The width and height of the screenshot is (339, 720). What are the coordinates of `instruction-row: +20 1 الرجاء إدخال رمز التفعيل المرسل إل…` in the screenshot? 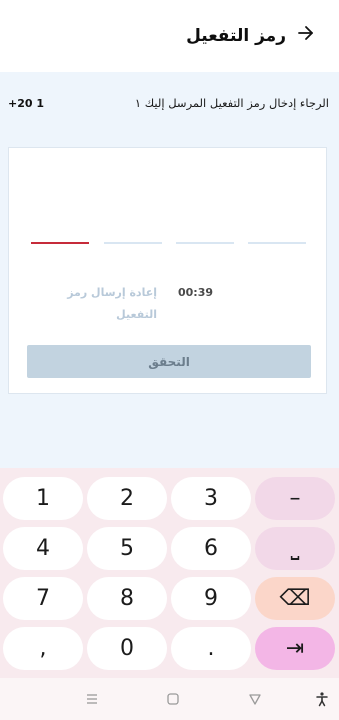 It's located at (168, 103).